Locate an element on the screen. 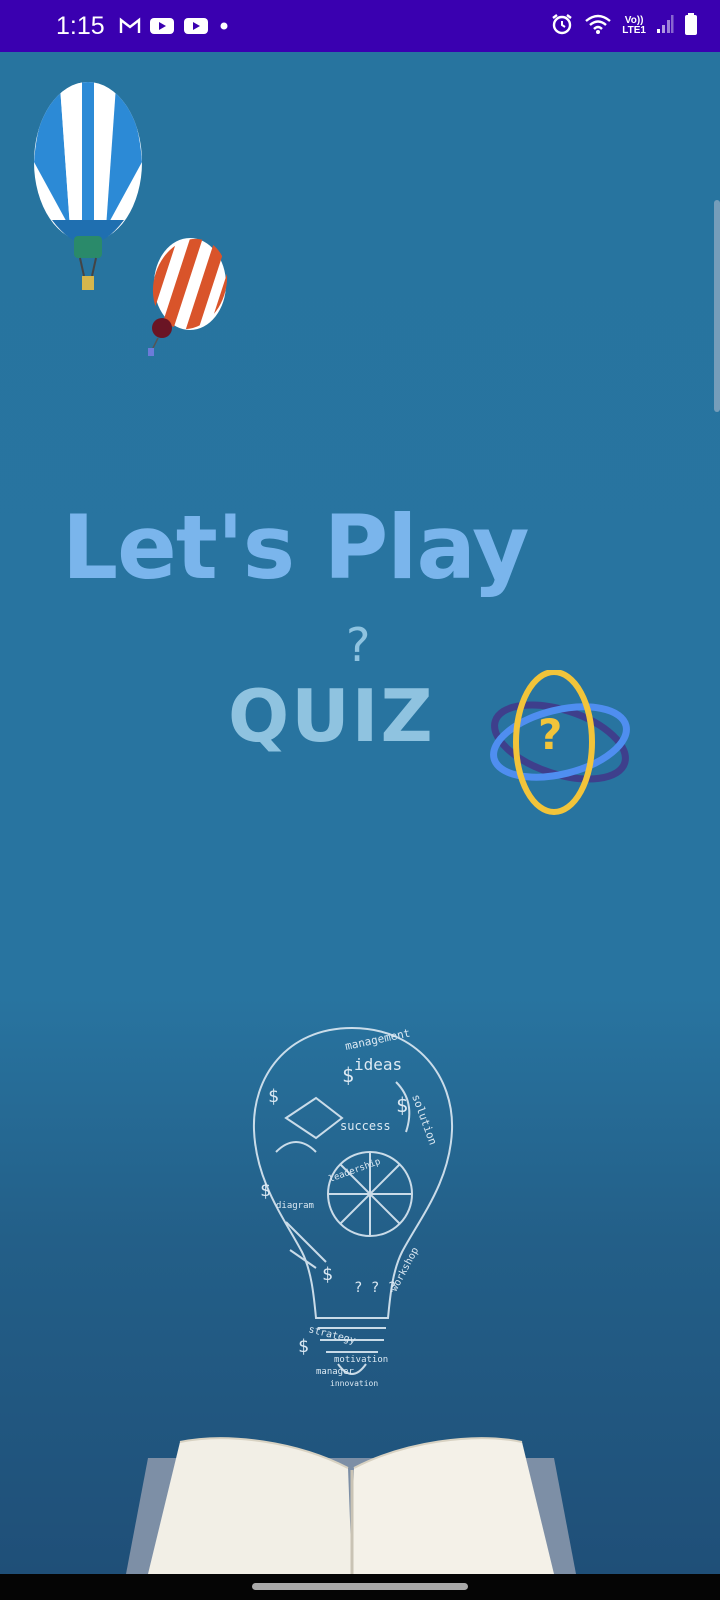 This screenshot has width=720, height=1600. wifi-icon is located at coordinates (598, 26).